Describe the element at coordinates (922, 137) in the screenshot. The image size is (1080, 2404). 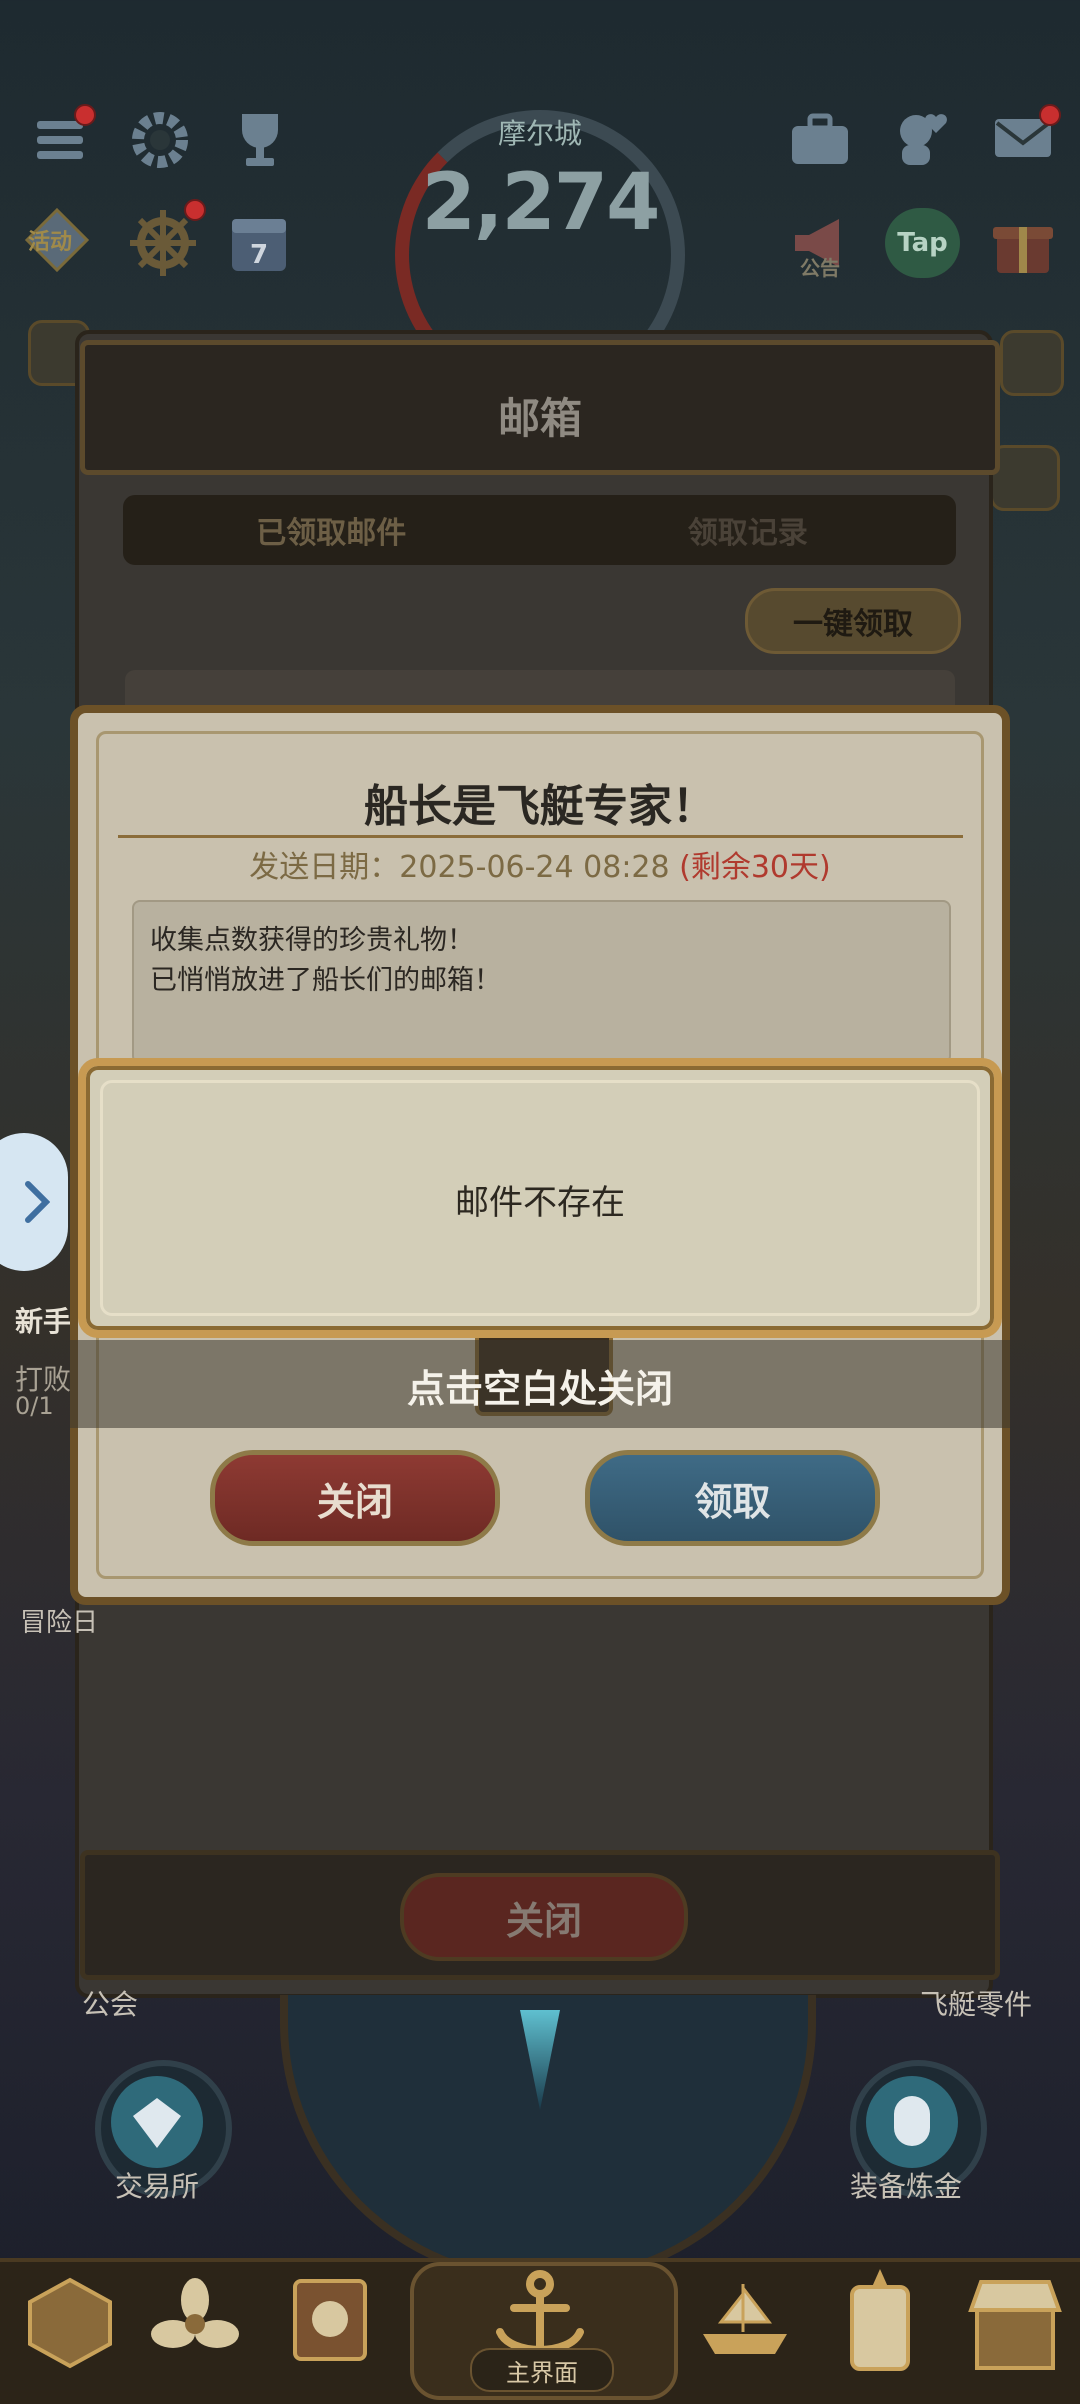
I see `friends-icon` at that location.